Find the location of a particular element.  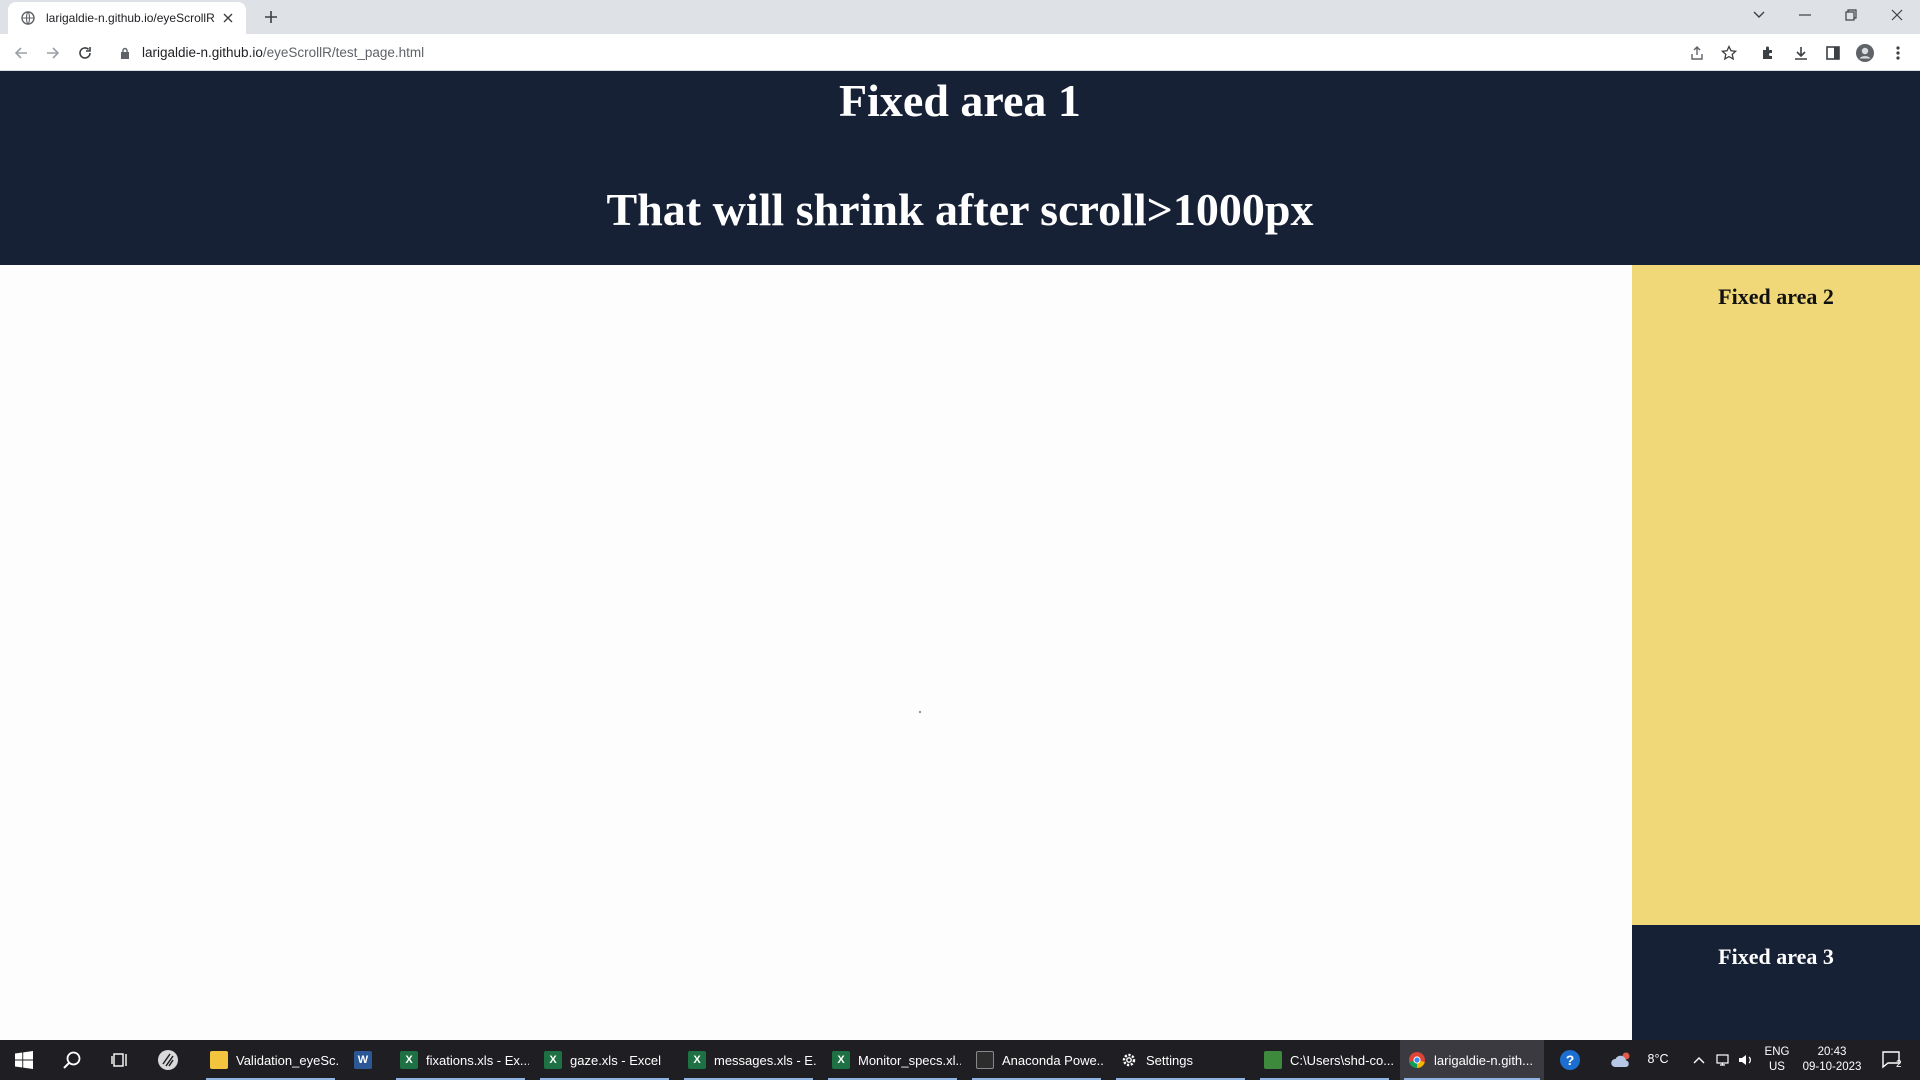

new-tab-icon is located at coordinates (271, 17).